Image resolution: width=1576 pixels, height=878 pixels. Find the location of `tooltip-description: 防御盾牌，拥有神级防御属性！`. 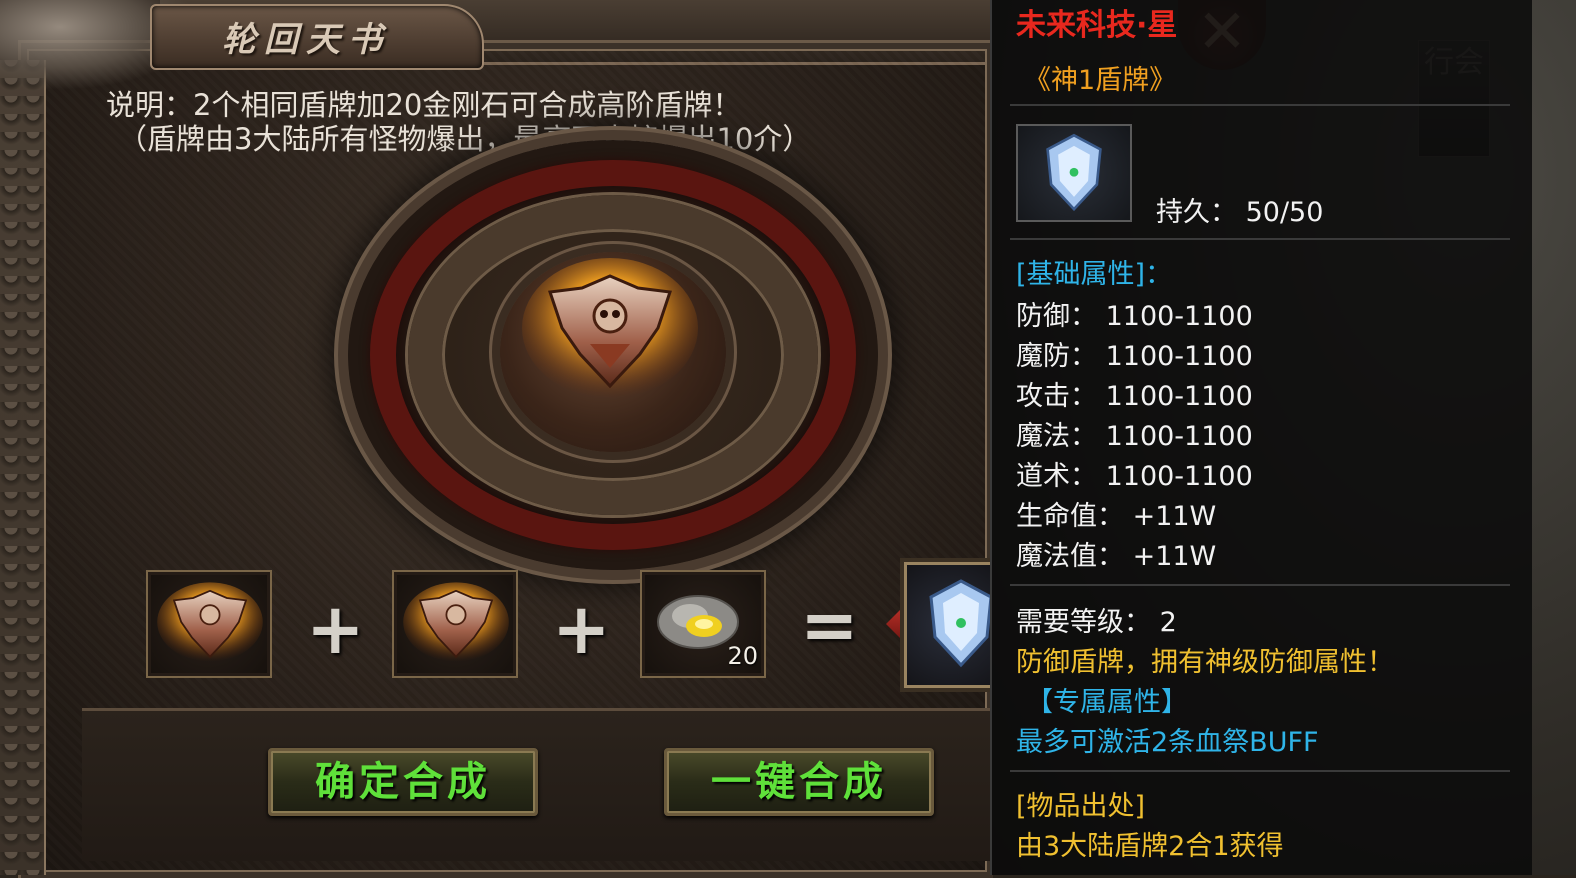

tooltip-description: 防御盾牌，拥有神级防御属性！ is located at coordinates (1205, 662).